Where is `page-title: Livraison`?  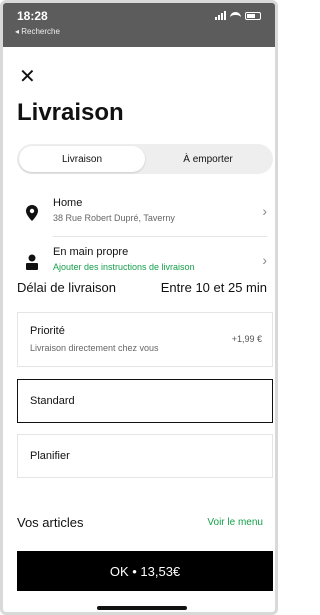 page-title: Livraison is located at coordinates (70, 112).